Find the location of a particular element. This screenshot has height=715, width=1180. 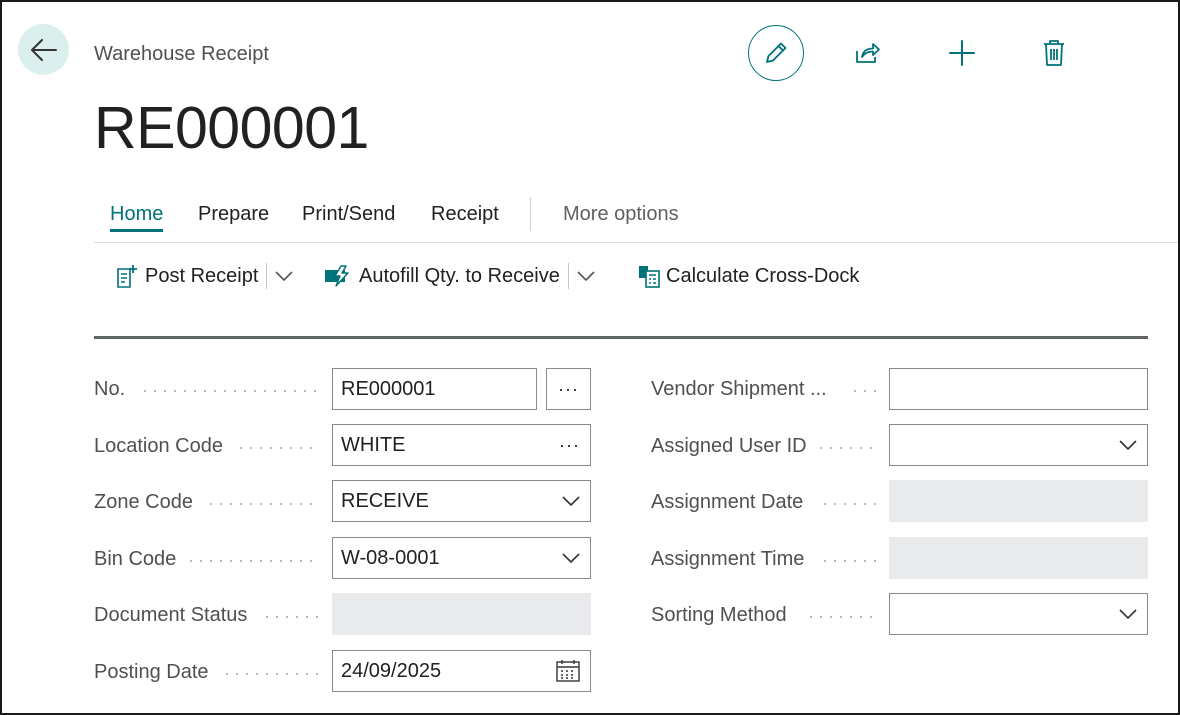

tab-prepare: Prepare is located at coordinates (233, 214).